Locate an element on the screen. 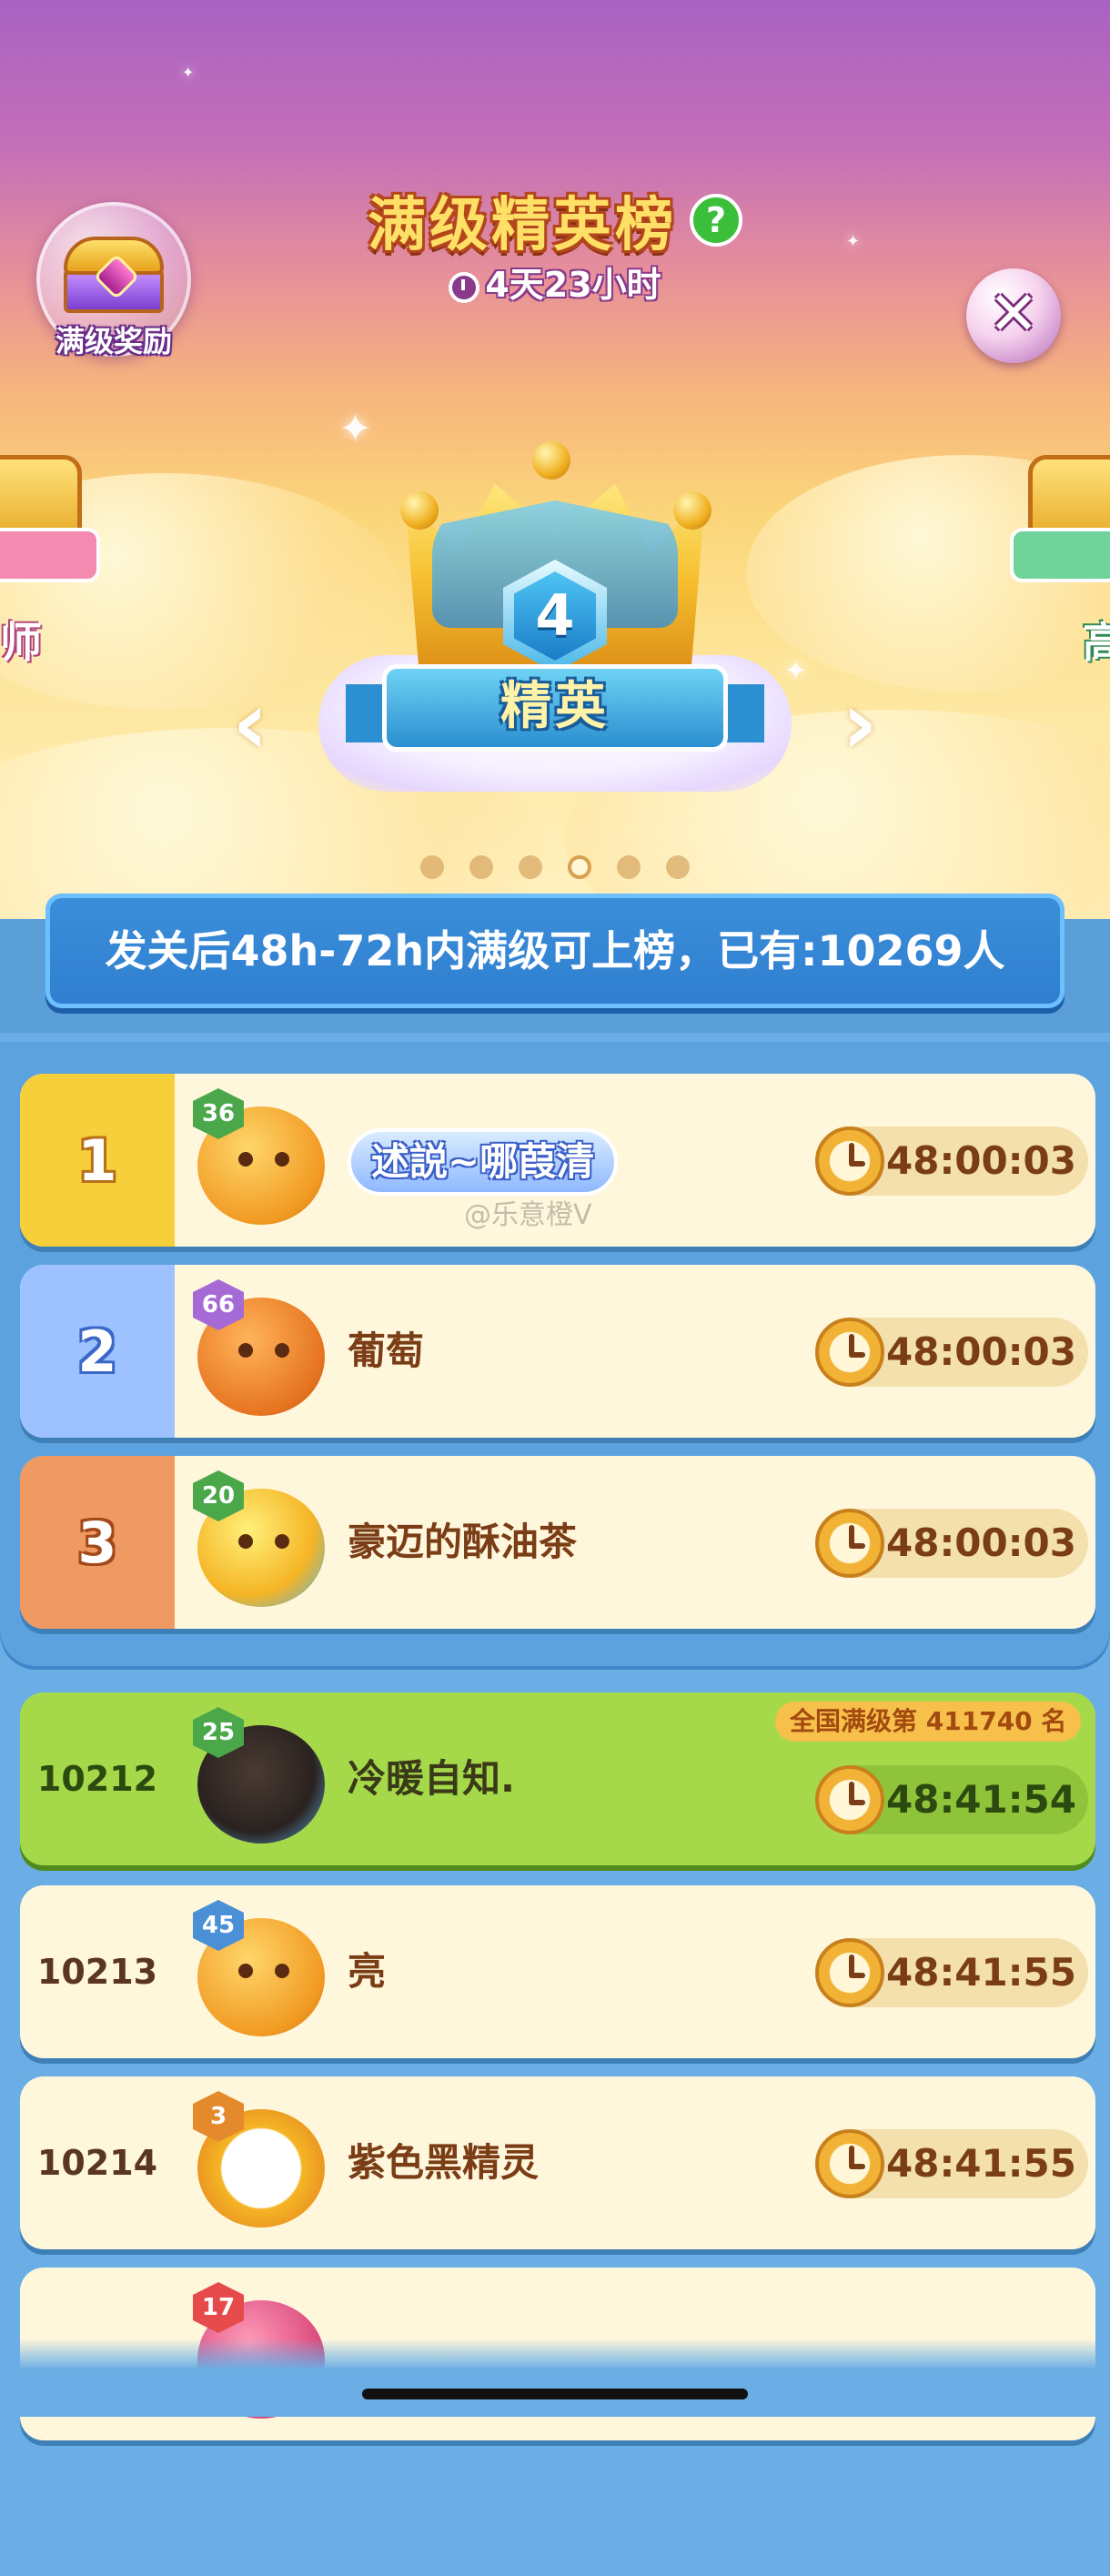 Image resolution: width=1110 pixels, height=2576 pixels. avatar: 36 is located at coordinates (261, 1160).